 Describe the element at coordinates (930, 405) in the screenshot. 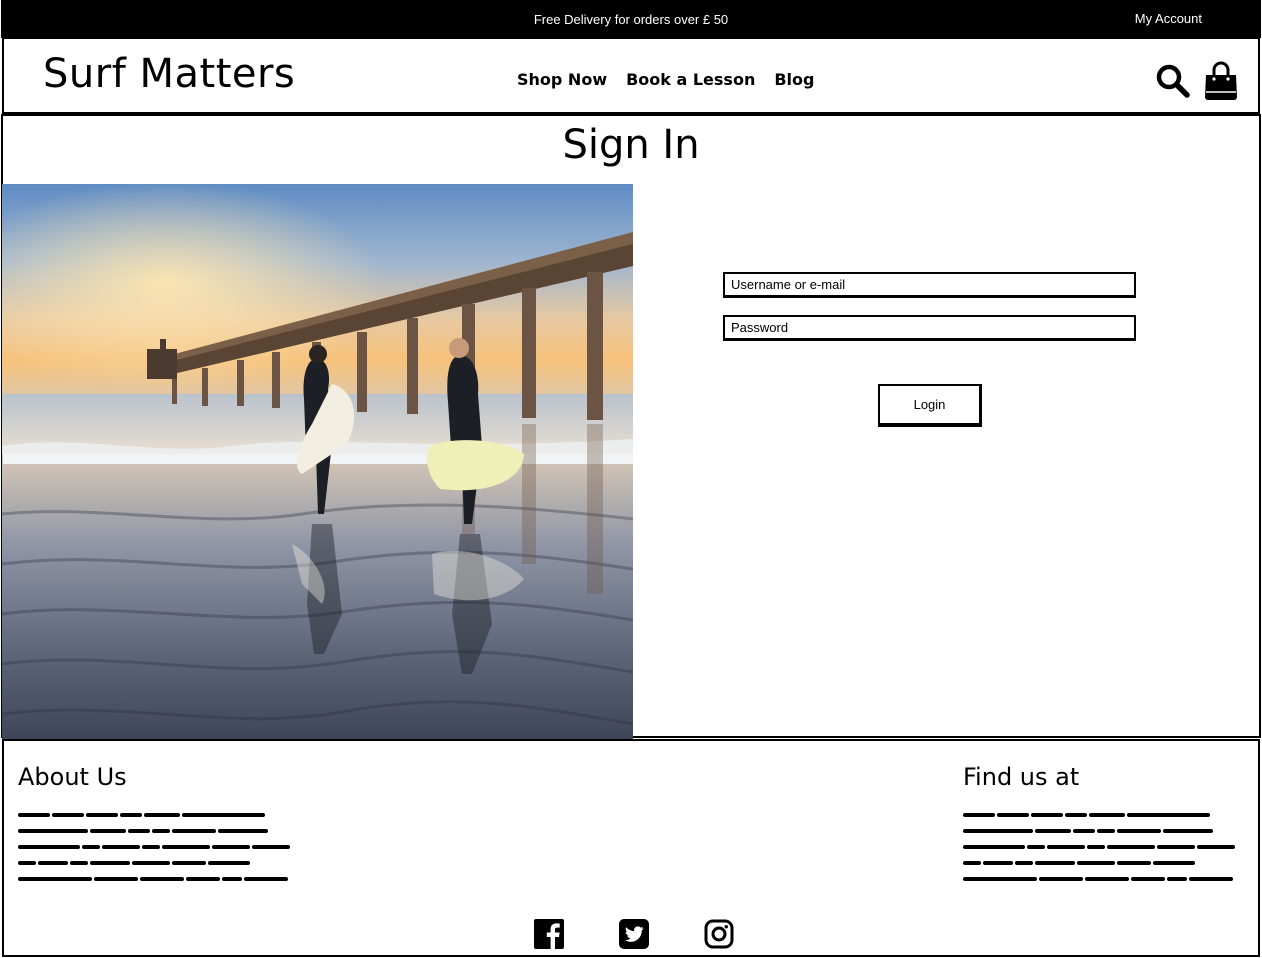

I see `login-button: Login` at that location.